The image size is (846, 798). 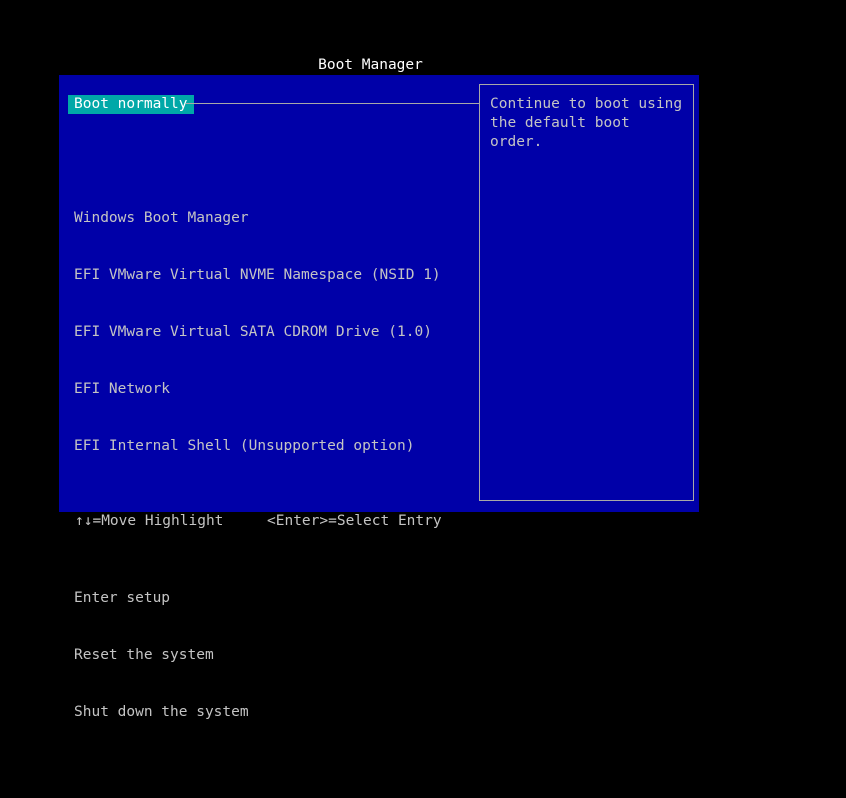 I want to click on menu-item-enter-setup: Enter setup, so click(x=257, y=598).